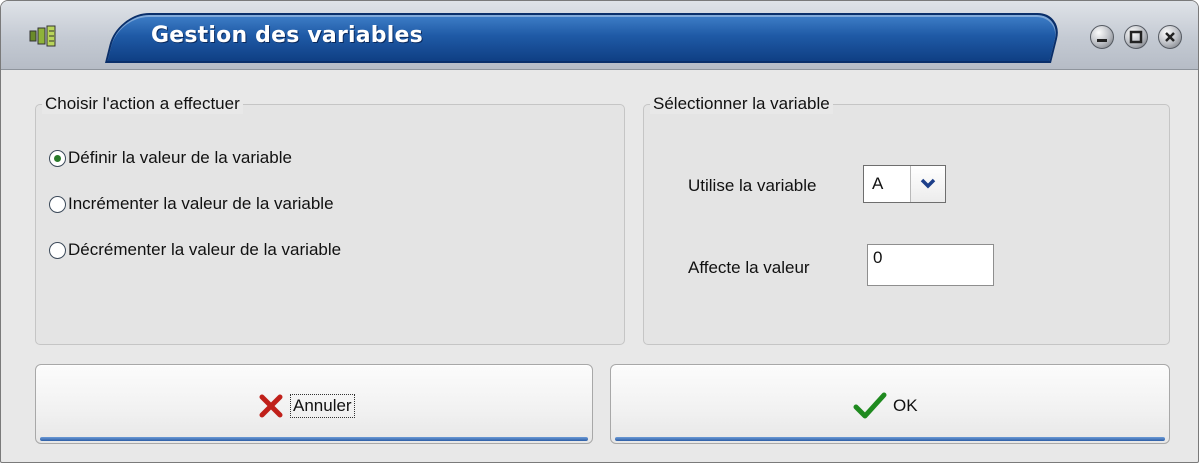  What do you see at coordinates (322, 406) in the screenshot?
I see `cancel-button-label: Annuler` at bounding box center [322, 406].